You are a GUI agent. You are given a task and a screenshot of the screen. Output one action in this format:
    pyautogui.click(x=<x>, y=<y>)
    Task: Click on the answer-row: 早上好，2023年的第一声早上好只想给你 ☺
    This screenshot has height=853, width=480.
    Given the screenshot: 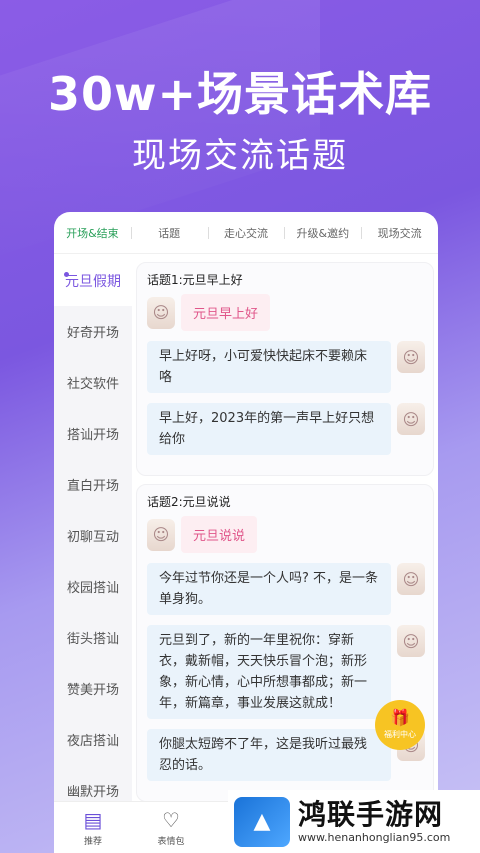 What is the action you would take?
    pyautogui.click(x=286, y=429)
    